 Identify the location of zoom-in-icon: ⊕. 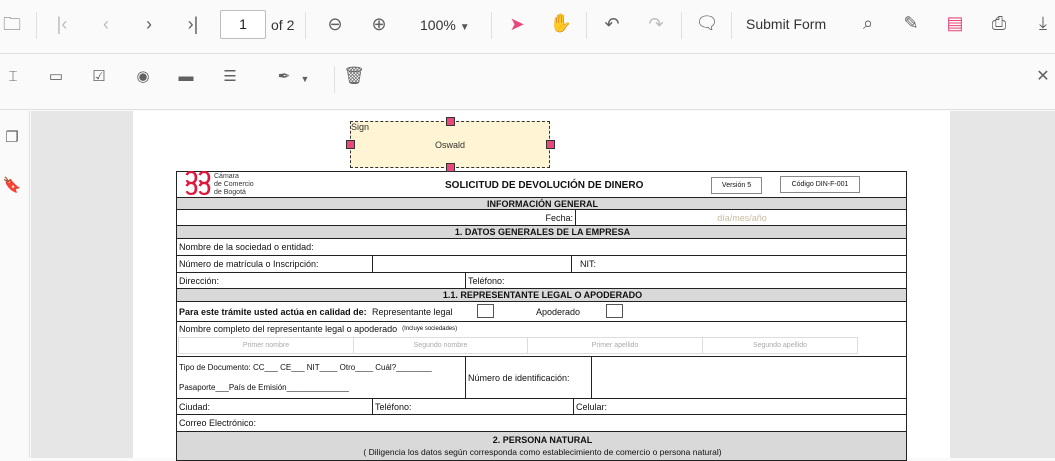
(379, 24).